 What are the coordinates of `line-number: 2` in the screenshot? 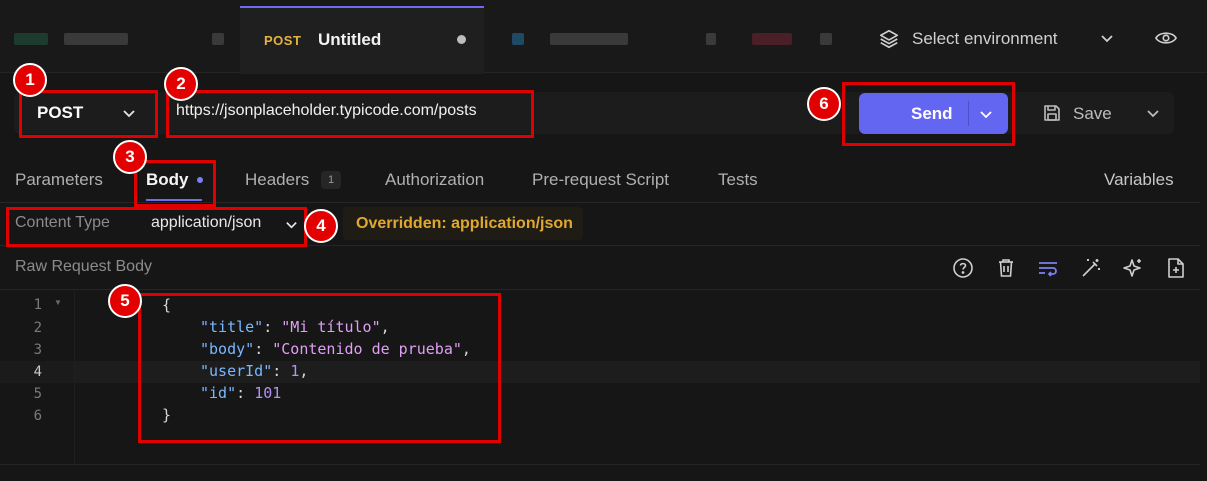 It's located at (37, 328).